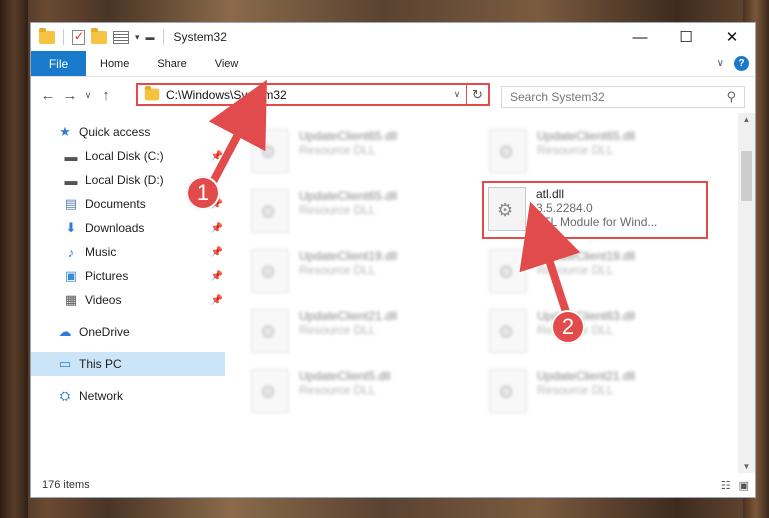  I want to click on arrow-to-atl-dll, so click(550, 258).